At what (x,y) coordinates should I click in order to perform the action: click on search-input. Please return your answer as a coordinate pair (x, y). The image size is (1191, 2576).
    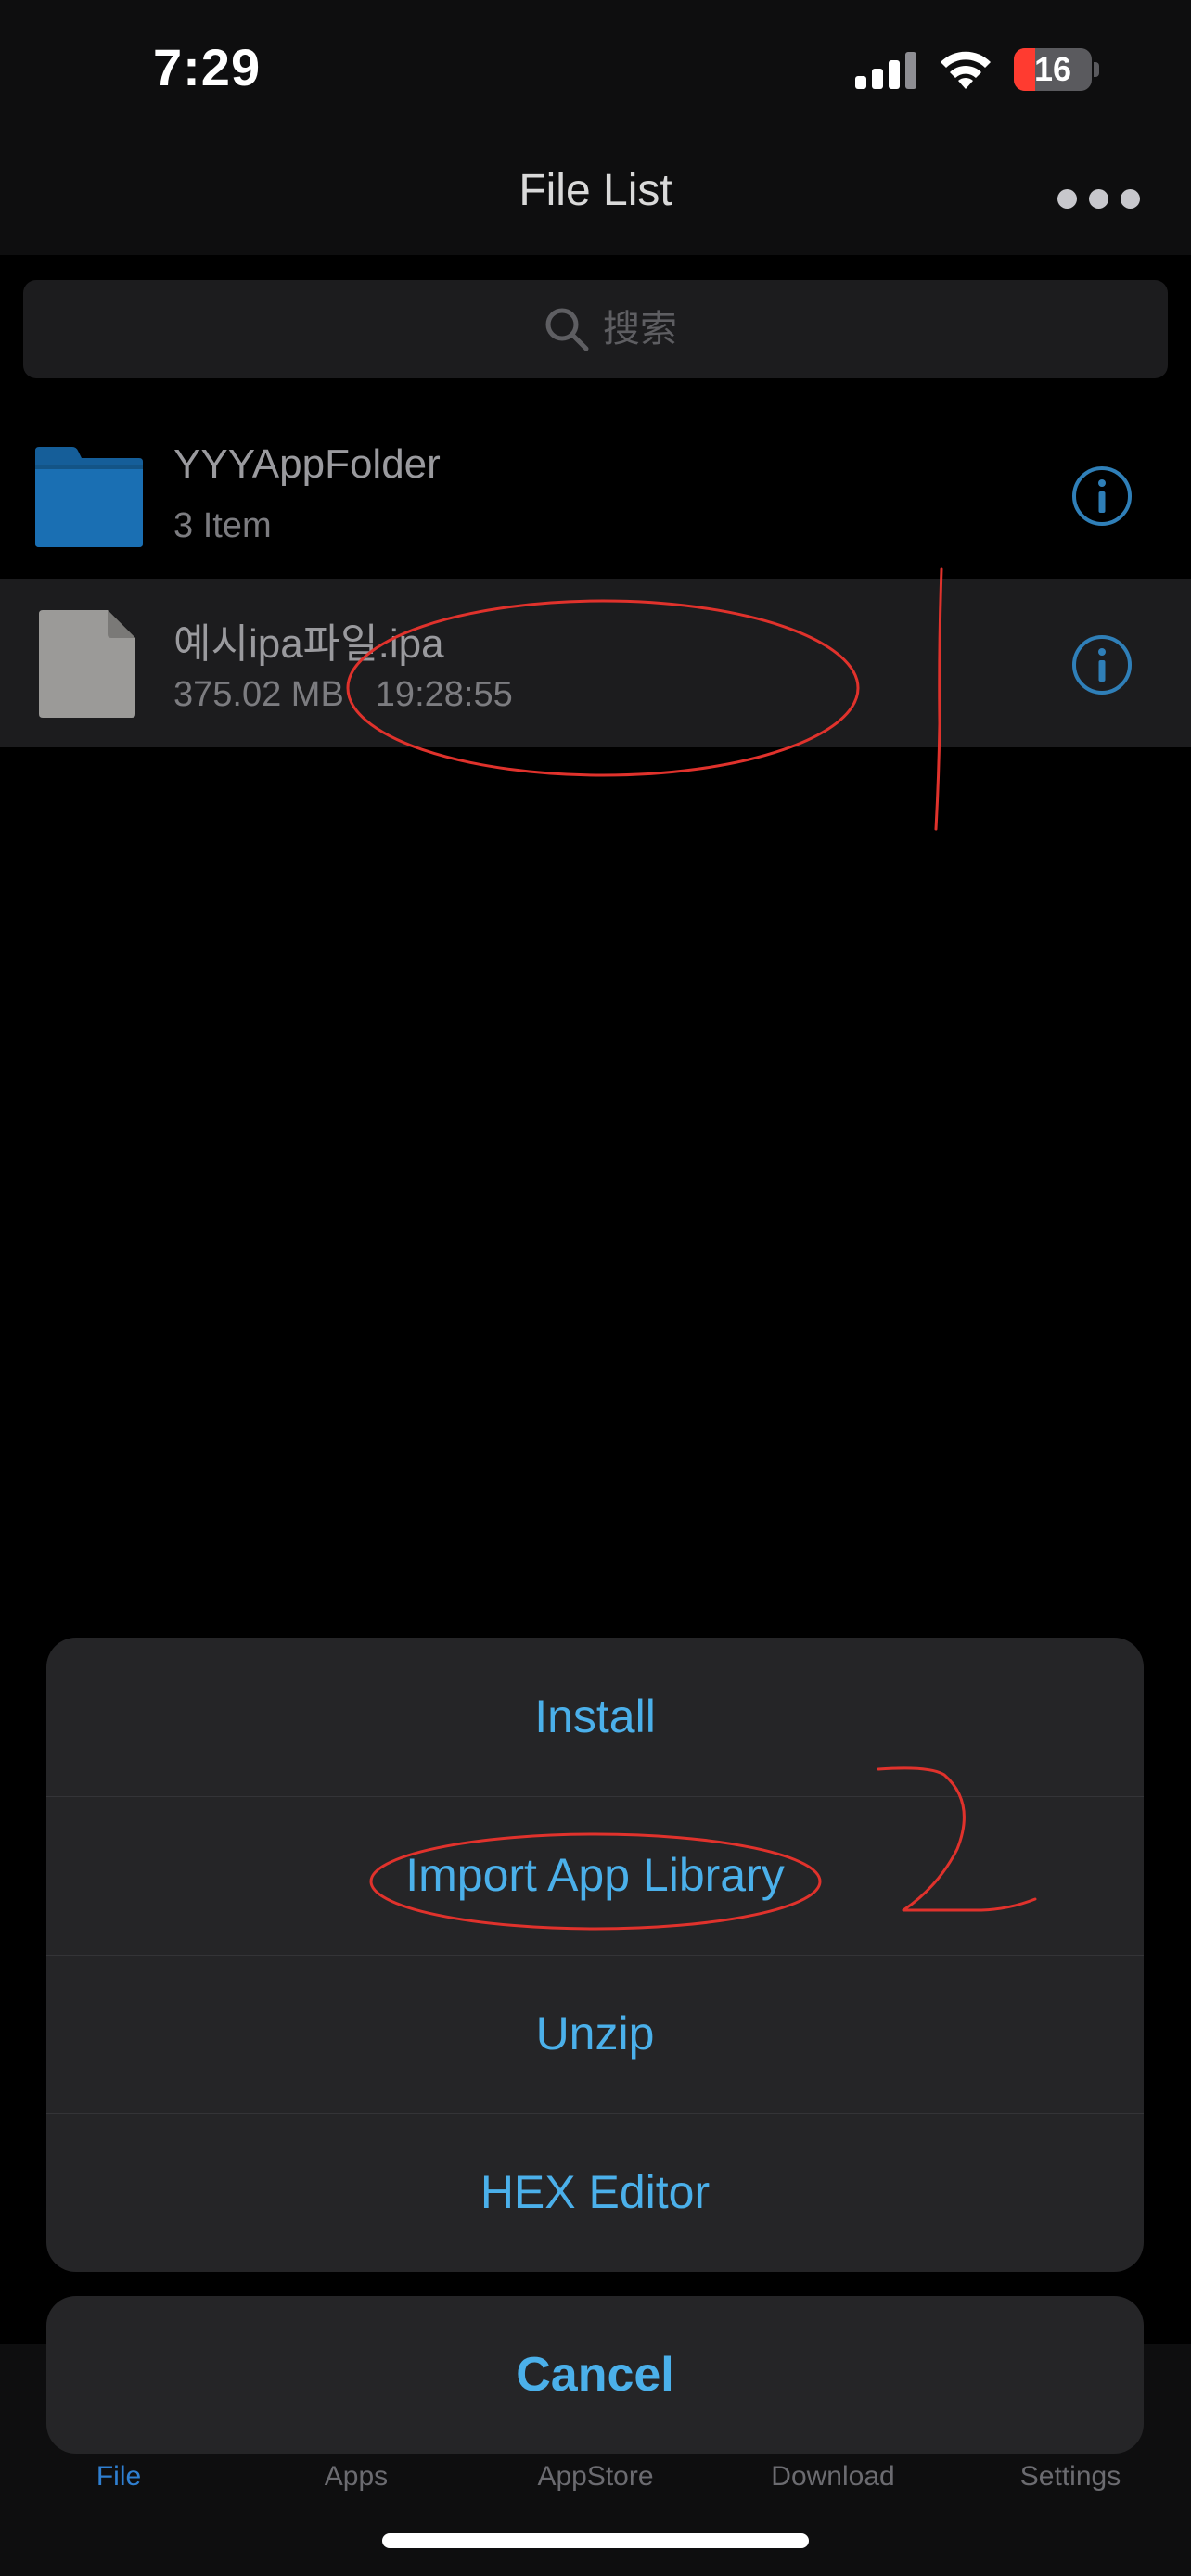
    Looking at the image, I should click on (788, 329).